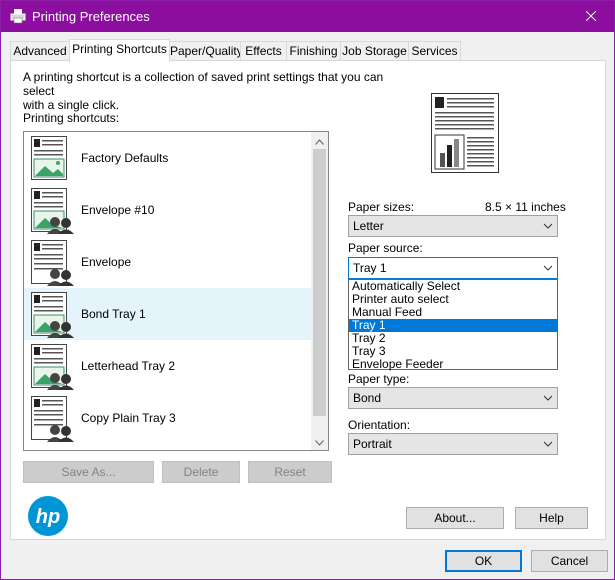 Image resolution: width=615 pixels, height=580 pixels. What do you see at coordinates (119, 50) in the screenshot?
I see `tab-printing-shortcuts: Printing Shortcuts` at bounding box center [119, 50].